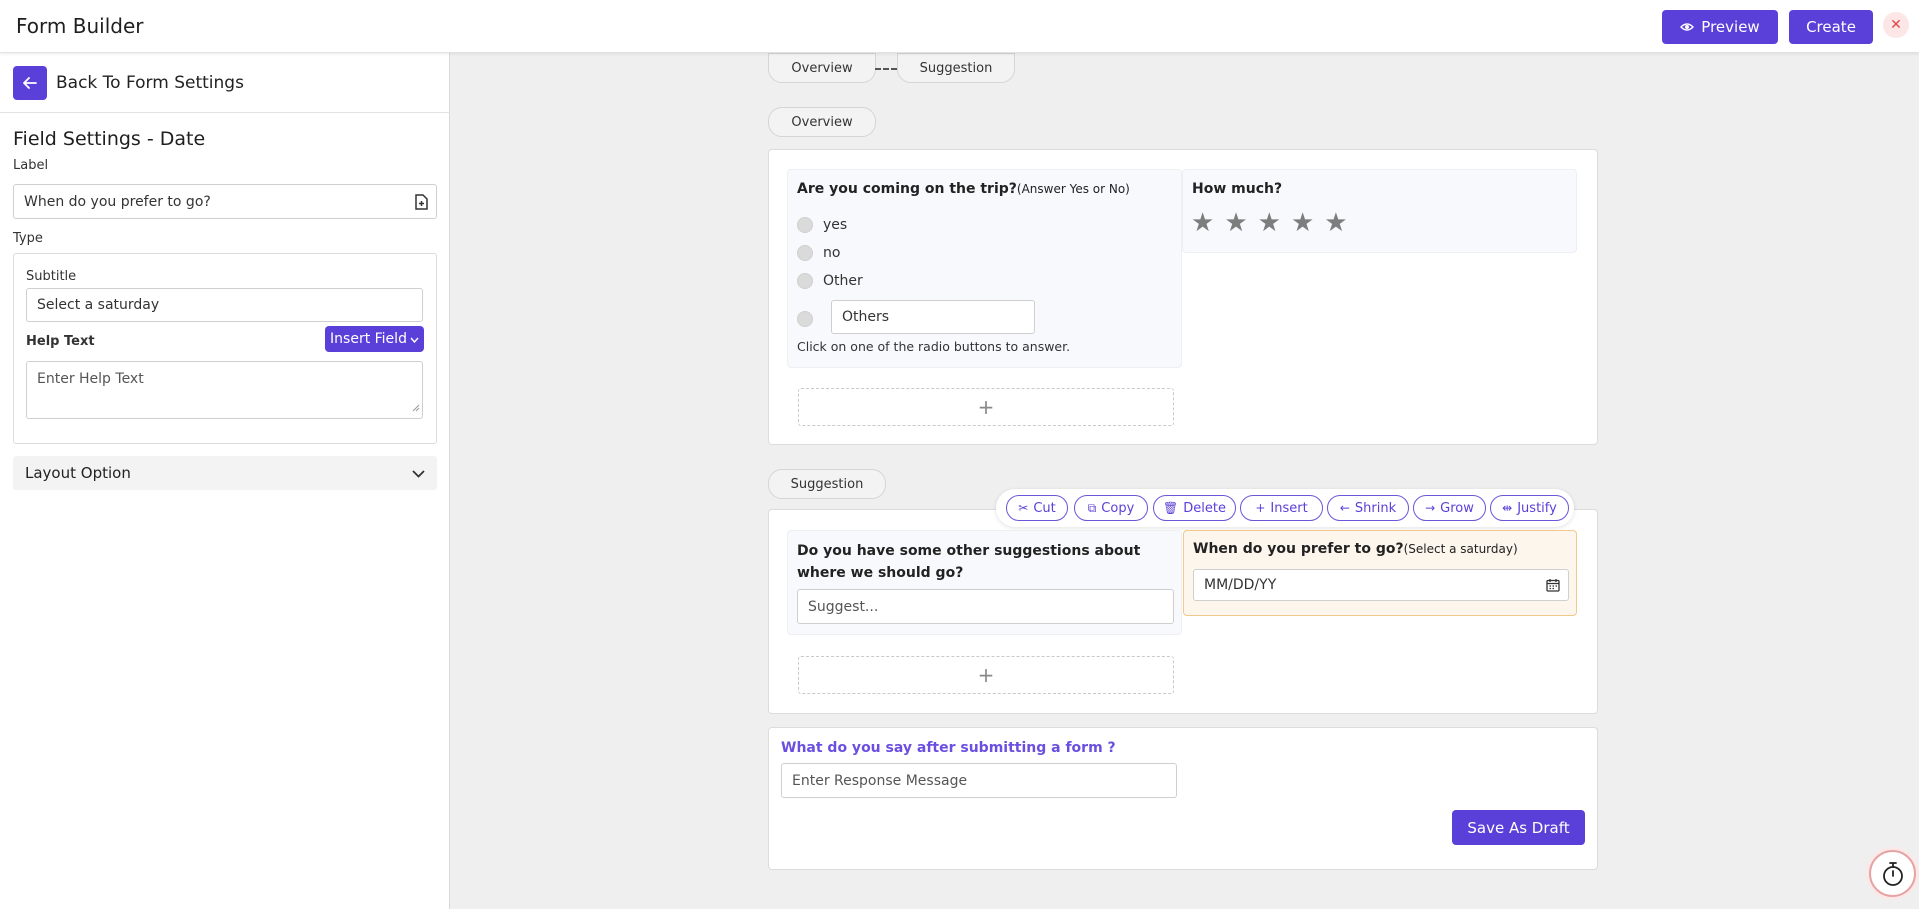 The width and height of the screenshot is (1919, 909). Describe the element at coordinates (117, 201) in the screenshot. I see `label-value: When do you prefer to go?` at that location.